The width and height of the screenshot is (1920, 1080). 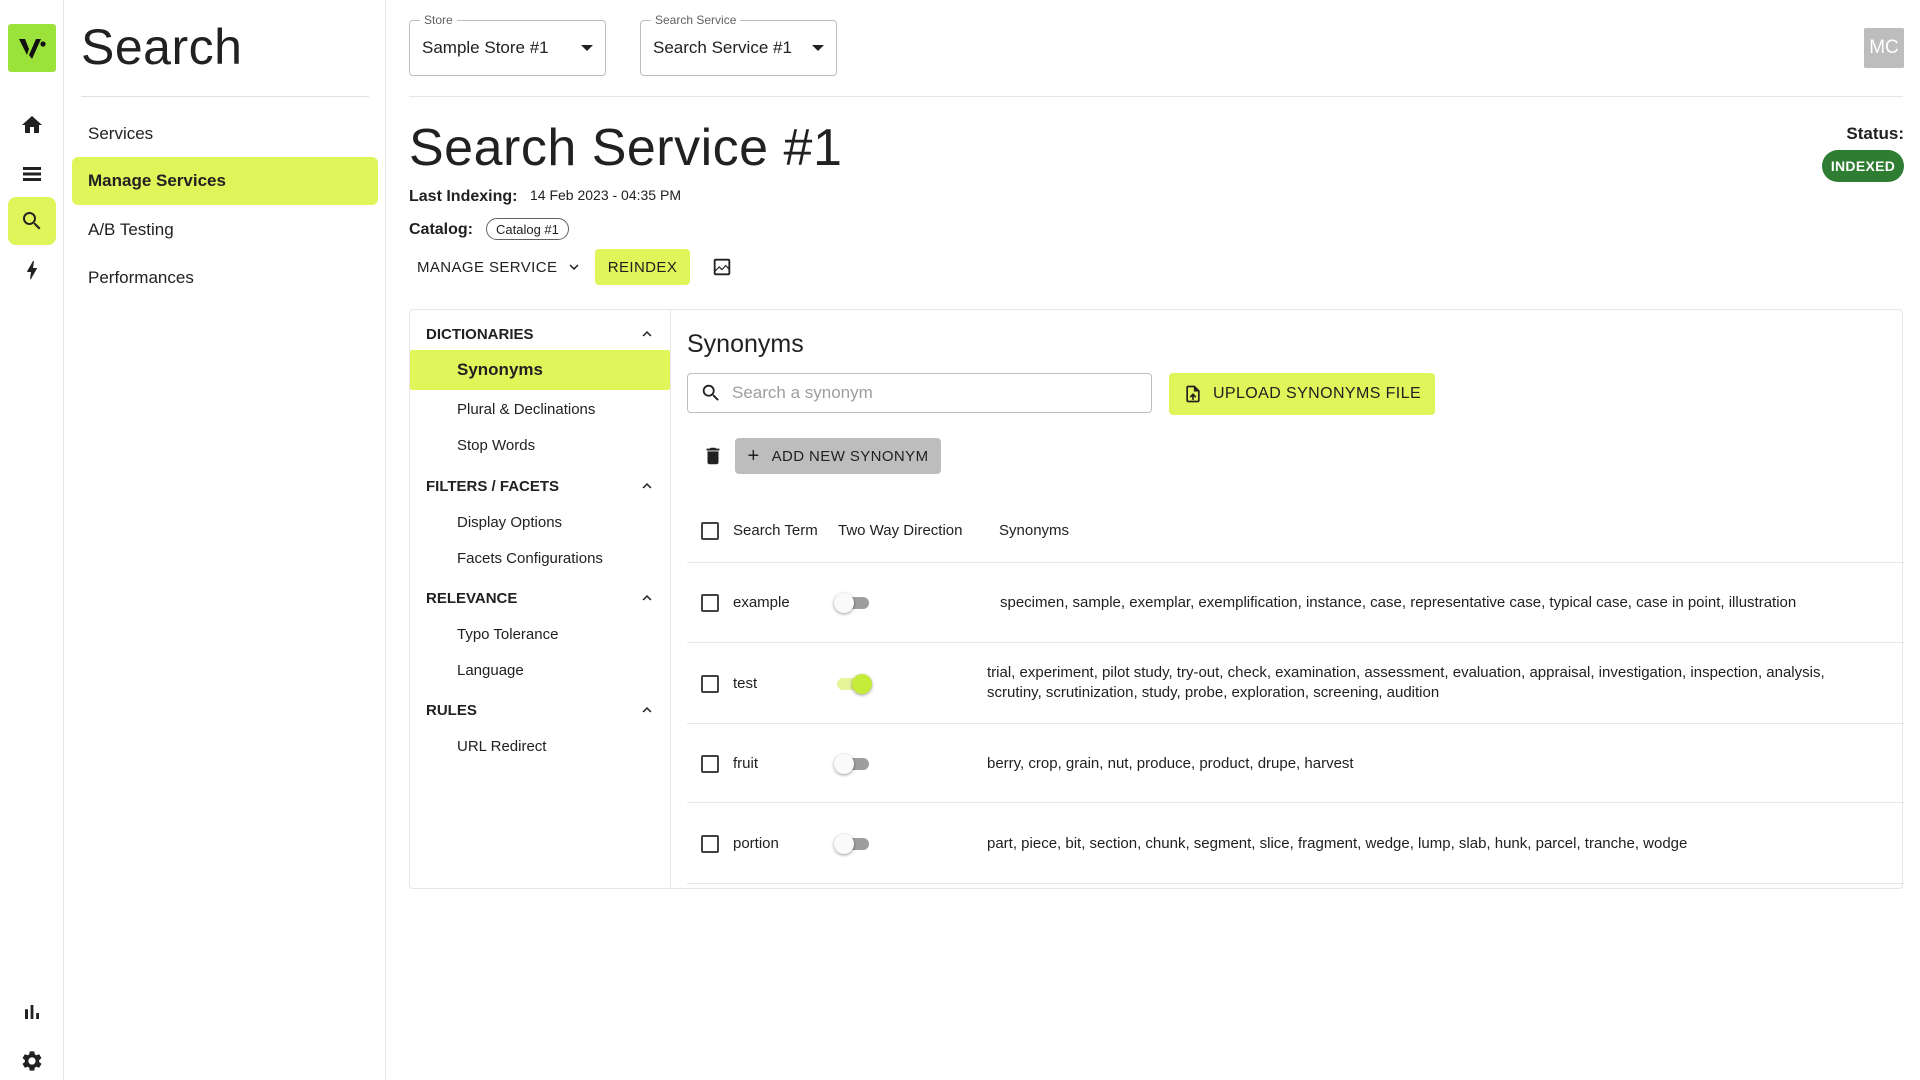 I want to click on table-header-row: Search Term Two Way Direction Synonyms, so click(x=1295, y=531).